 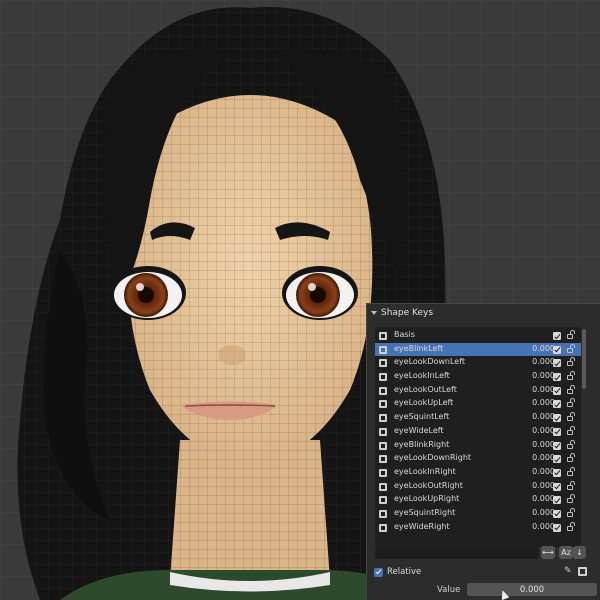 What do you see at coordinates (478, 363) in the screenshot?
I see `shape-key-row: eyeLookDownLeft 0.000` at bounding box center [478, 363].